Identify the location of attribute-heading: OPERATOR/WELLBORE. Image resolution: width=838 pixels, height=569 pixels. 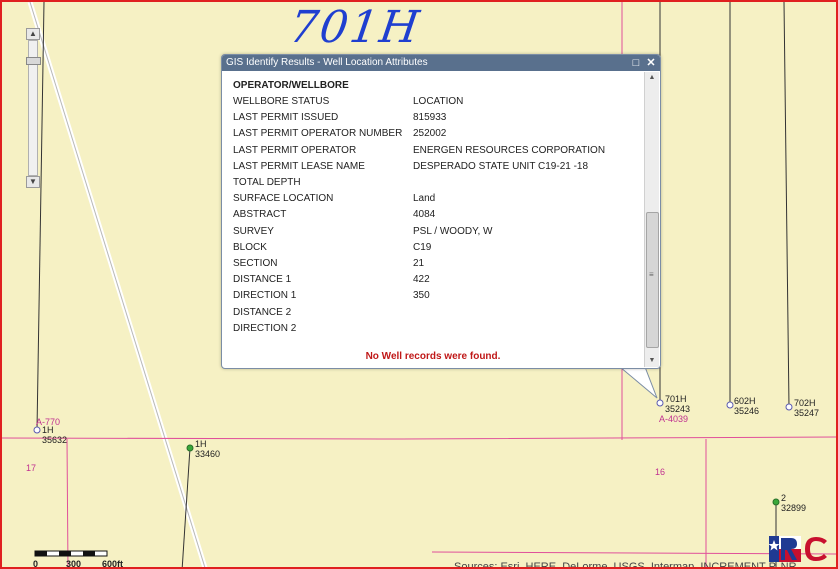
(291, 85).